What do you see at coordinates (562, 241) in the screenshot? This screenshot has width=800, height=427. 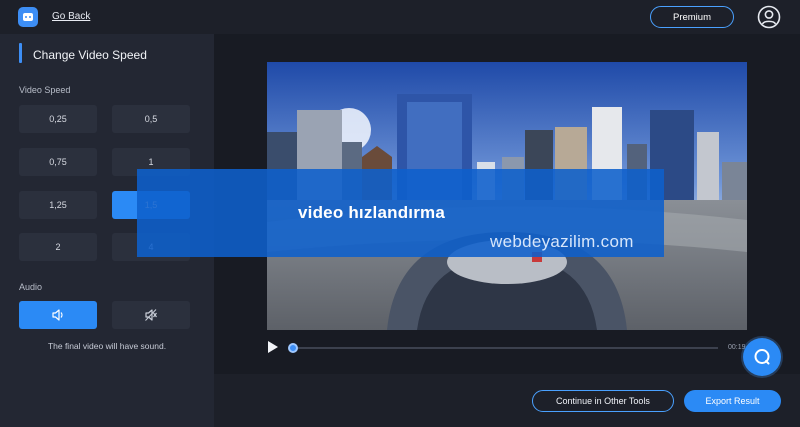 I see `watermark-site: webdeyazilim.com` at bounding box center [562, 241].